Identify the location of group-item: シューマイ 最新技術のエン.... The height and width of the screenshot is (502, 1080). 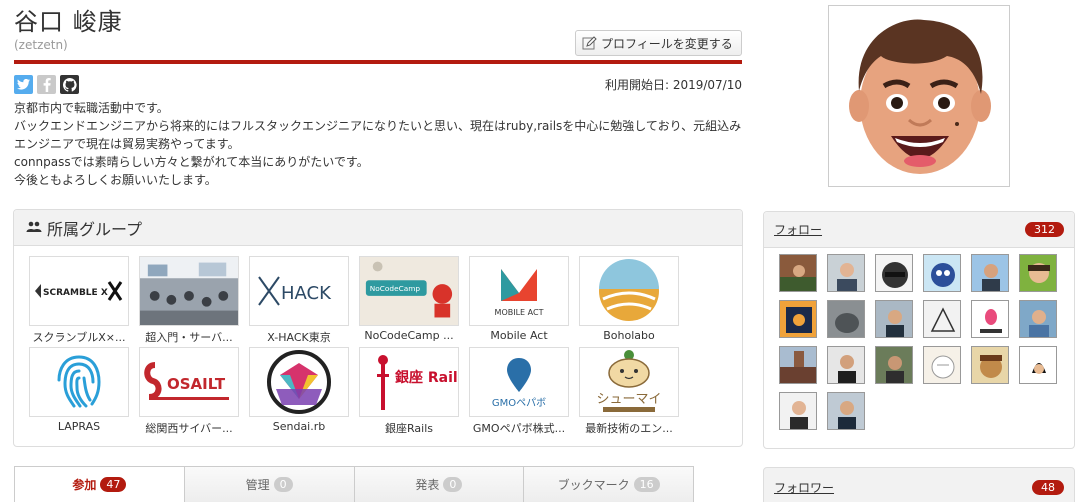
(634, 392).